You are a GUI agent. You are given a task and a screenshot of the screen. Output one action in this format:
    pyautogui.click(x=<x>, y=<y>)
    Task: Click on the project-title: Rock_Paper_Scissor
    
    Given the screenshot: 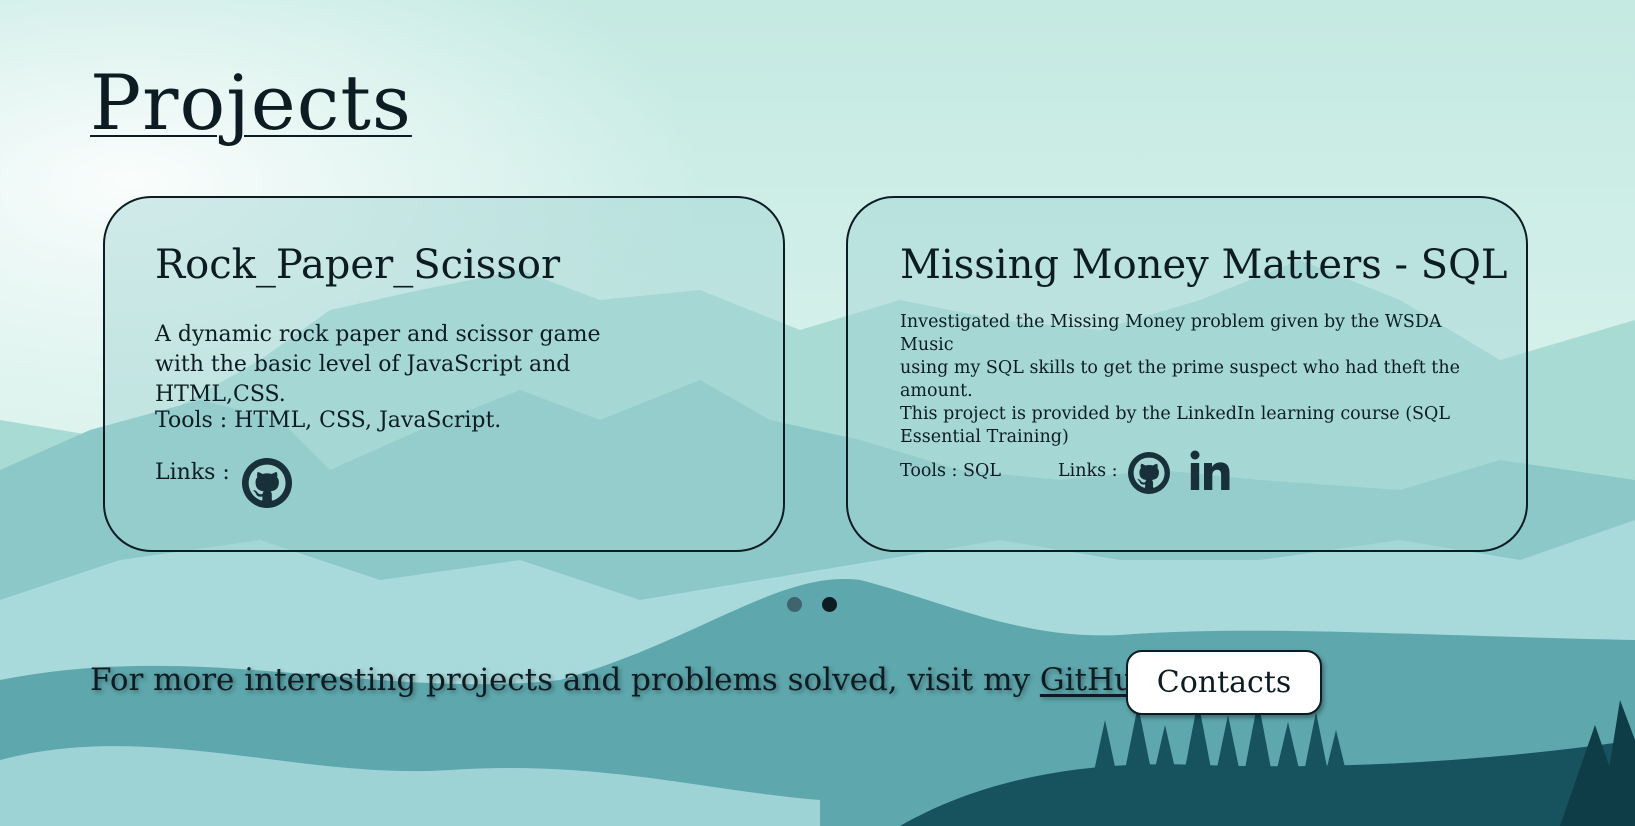 What is the action you would take?
    pyautogui.click(x=358, y=265)
    